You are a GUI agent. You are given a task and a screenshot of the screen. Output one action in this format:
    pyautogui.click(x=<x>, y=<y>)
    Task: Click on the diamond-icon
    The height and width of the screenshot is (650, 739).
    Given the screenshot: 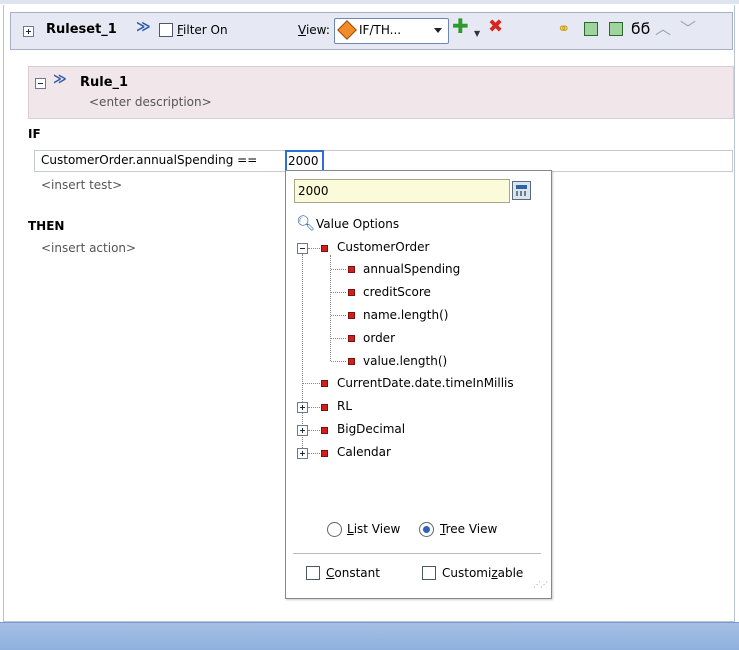 What is the action you would take?
    pyautogui.click(x=347, y=30)
    